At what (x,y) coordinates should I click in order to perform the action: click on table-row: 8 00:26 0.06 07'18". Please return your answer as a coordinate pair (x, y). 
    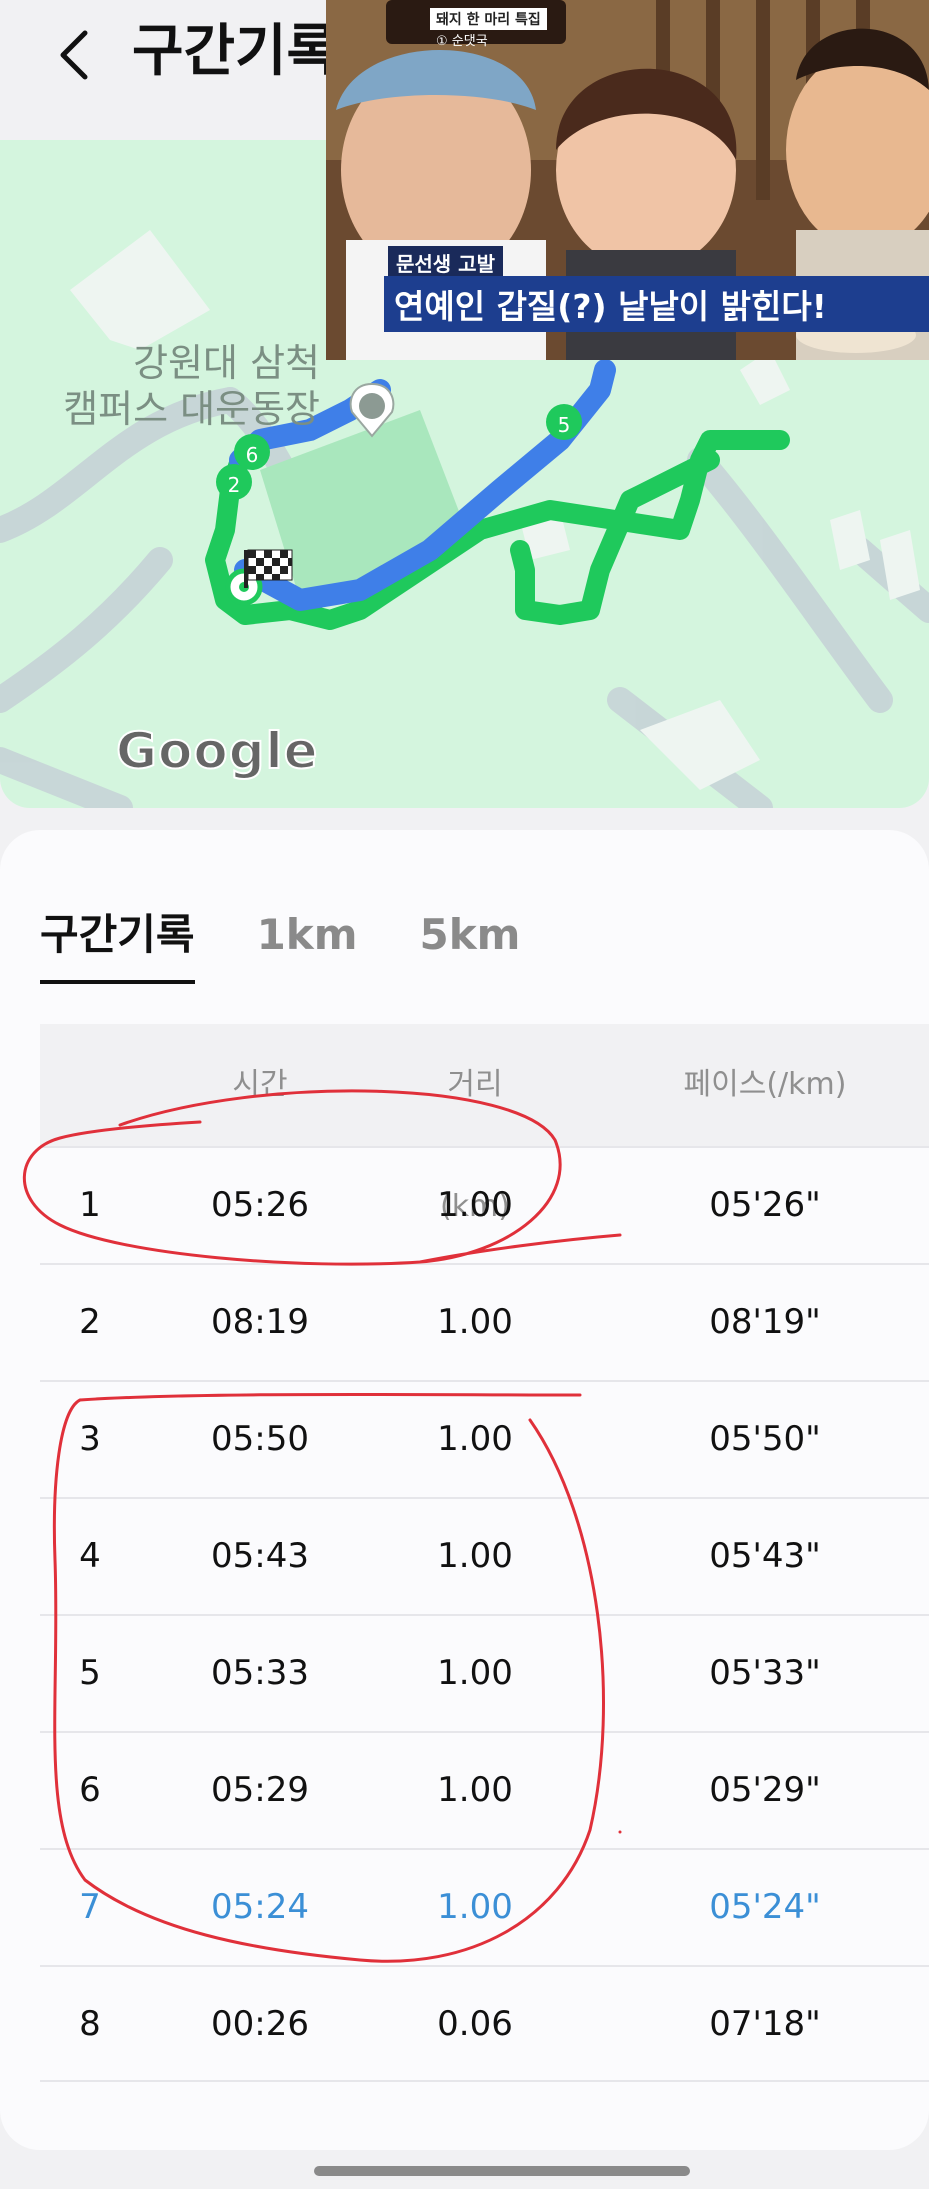
    Looking at the image, I should click on (484, 2023).